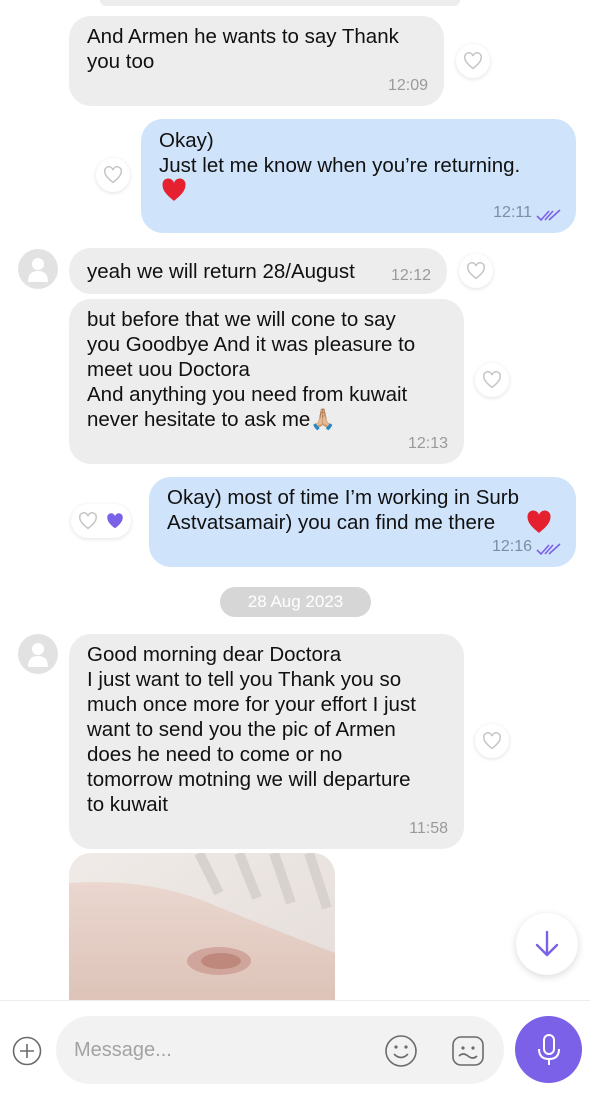  I want to click on message-text: And Armen he wants to say Thank you too, so click(243, 49).